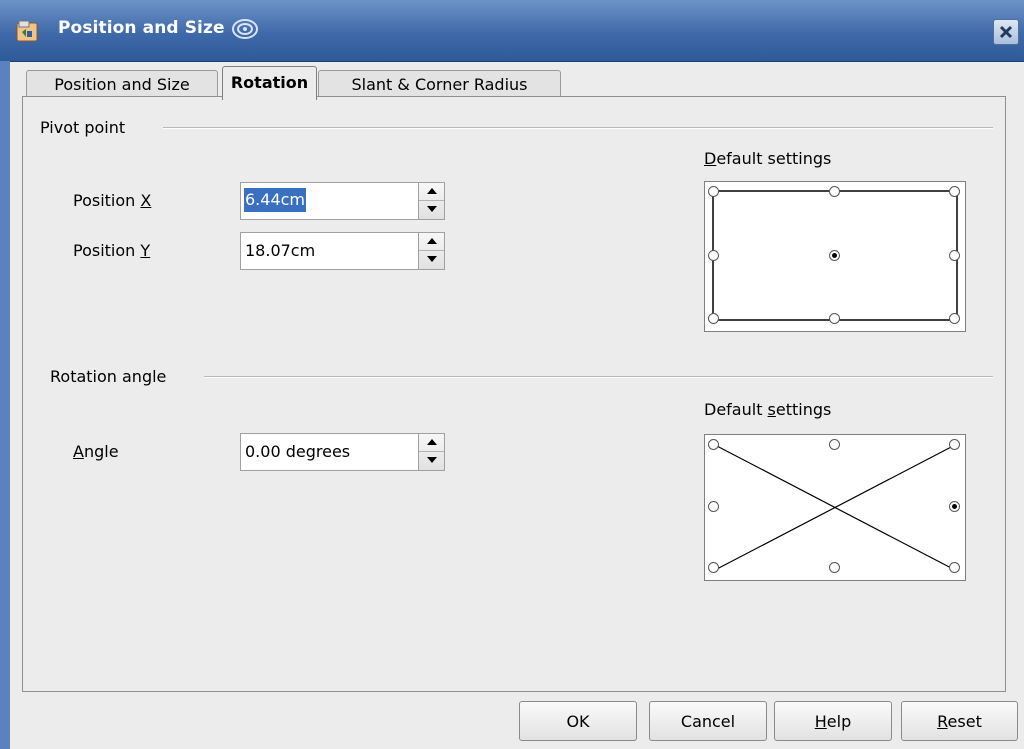 The height and width of the screenshot is (749, 1024). What do you see at coordinates (713, 506) in the screenshot?
I see `rotation-radio-middle-left` at bounding box center [713, 506].